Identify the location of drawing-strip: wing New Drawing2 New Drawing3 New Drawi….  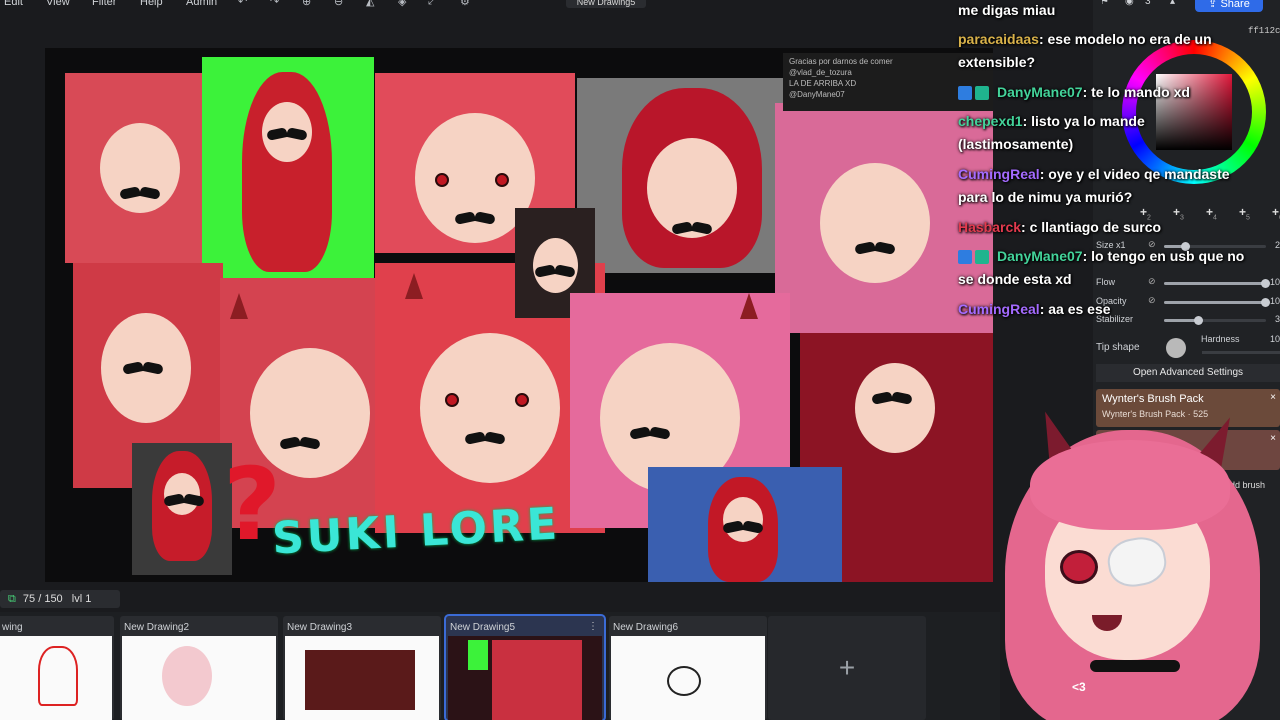
(500, 666).